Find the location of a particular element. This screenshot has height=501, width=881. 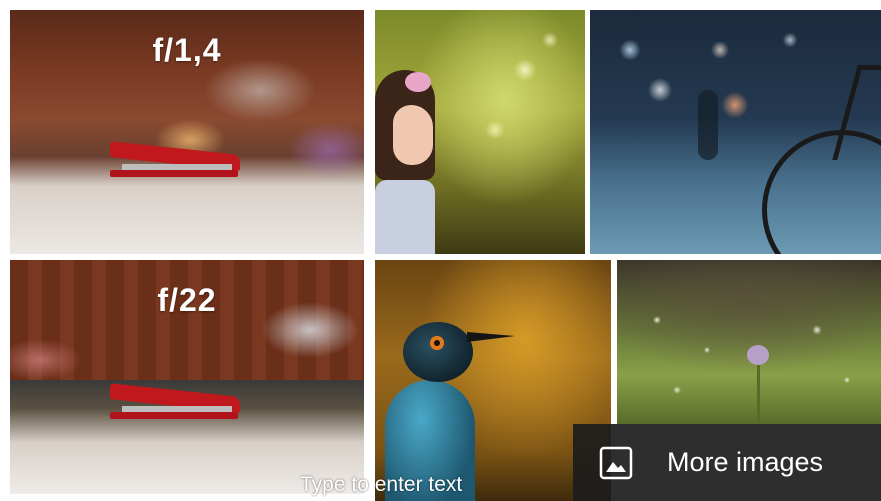

aperture-label-f22: f/22 is located at coordinates (187, 300).